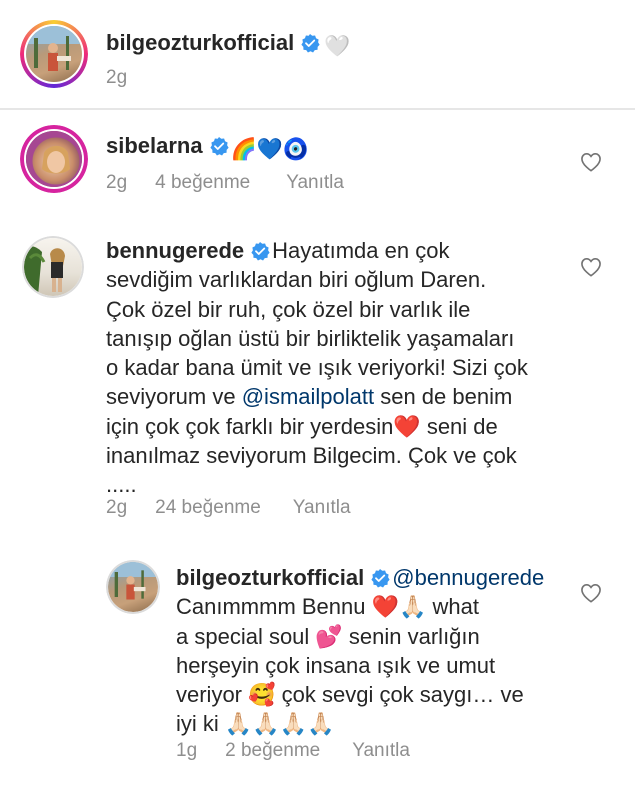 The image size is (635, 787). I want to click on comment-line: seviyorum ve, so click(174, 397).